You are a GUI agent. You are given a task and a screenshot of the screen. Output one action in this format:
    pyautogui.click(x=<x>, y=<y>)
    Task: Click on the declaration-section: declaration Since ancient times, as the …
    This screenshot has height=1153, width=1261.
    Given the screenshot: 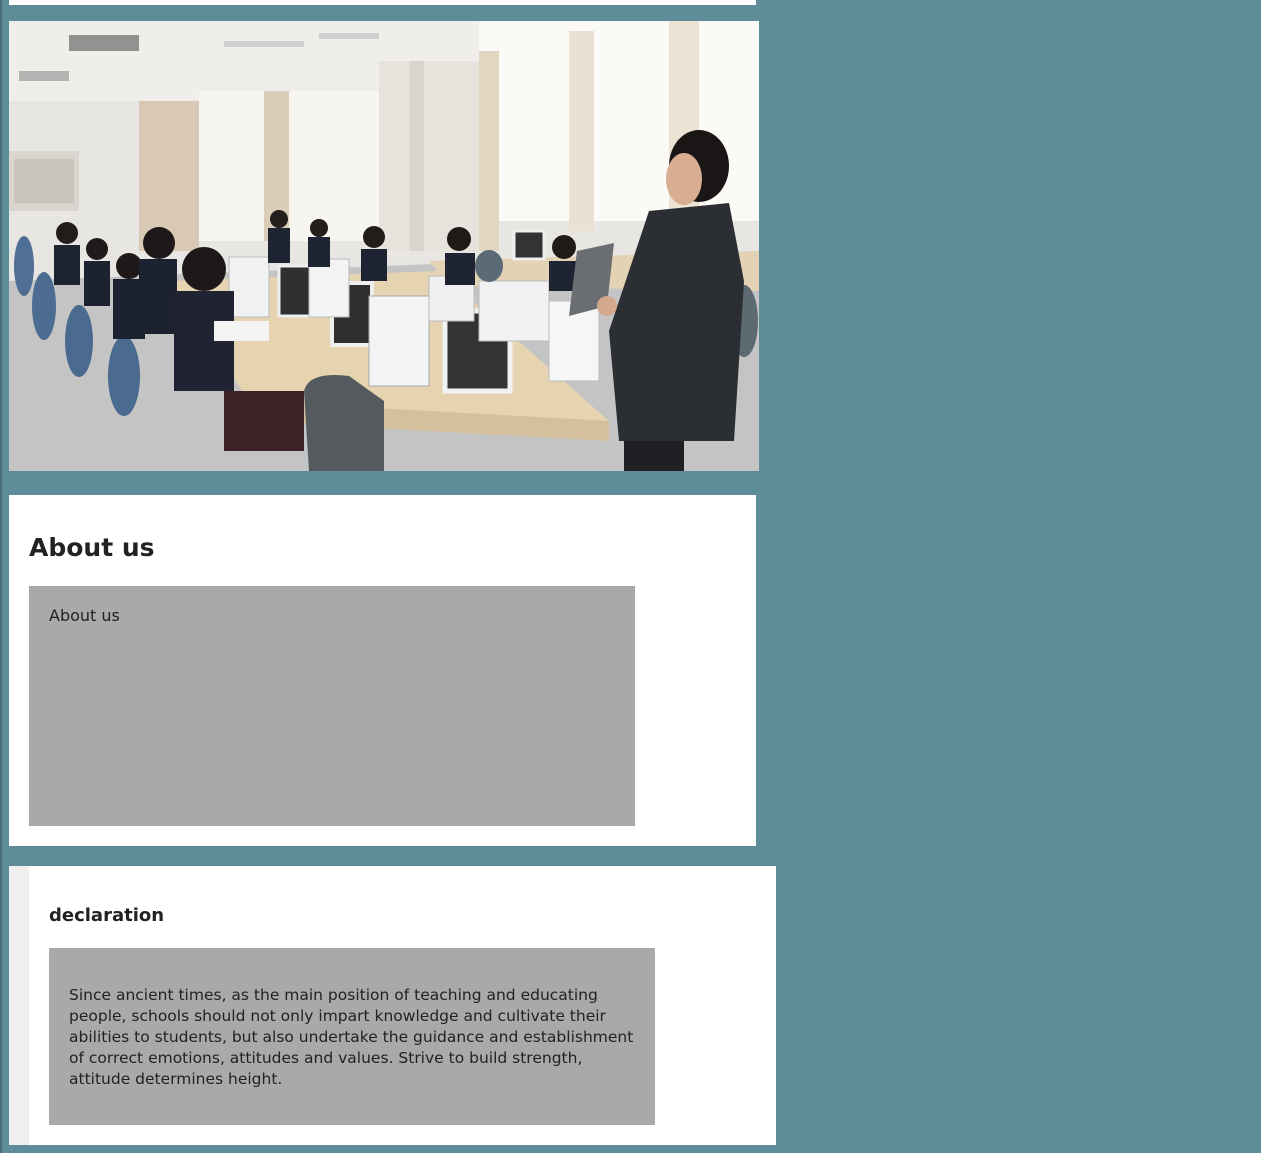 What is the action you would take?
    pyautogui.click(x=392, y=1005)
    